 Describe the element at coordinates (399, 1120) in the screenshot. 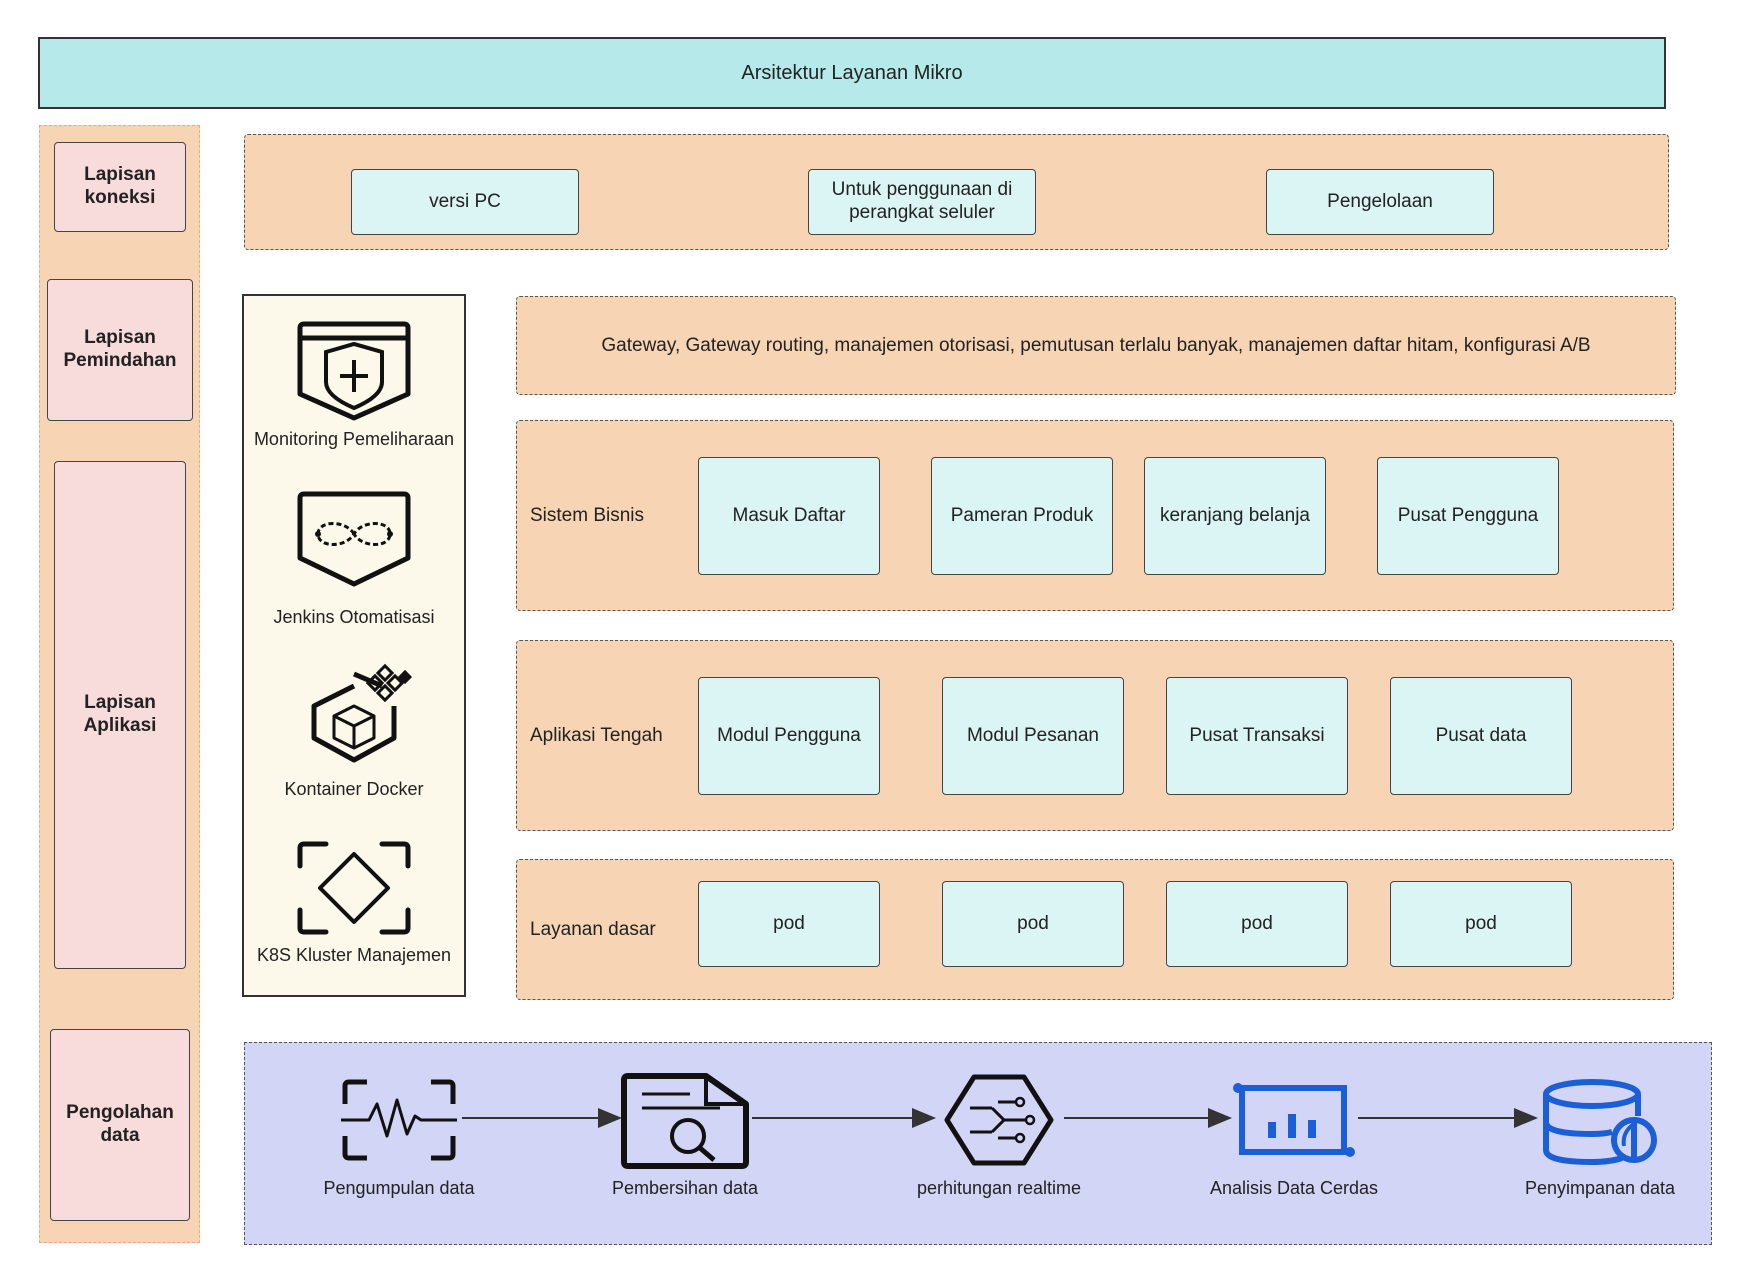

I see `pulse-scan-icon` at that location.